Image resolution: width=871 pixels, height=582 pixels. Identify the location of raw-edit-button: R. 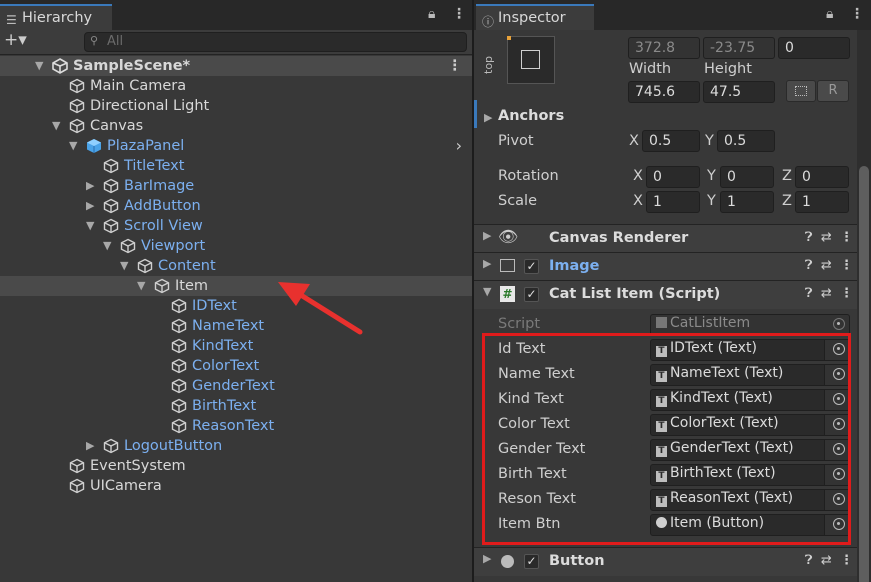
(833, 91).